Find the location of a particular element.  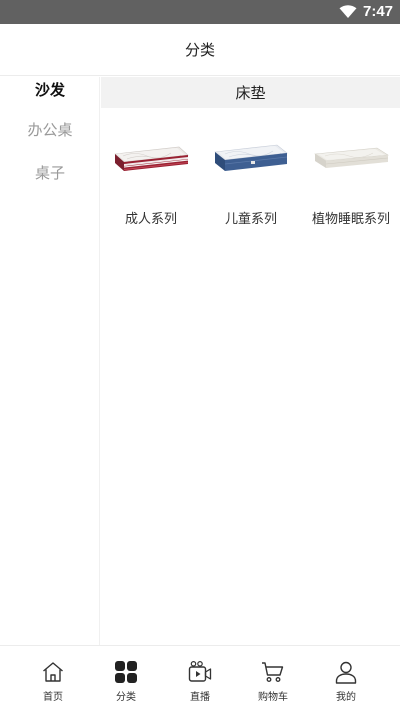

sidebar-item-label: 办公桌 is located at coordinates (50, 129).